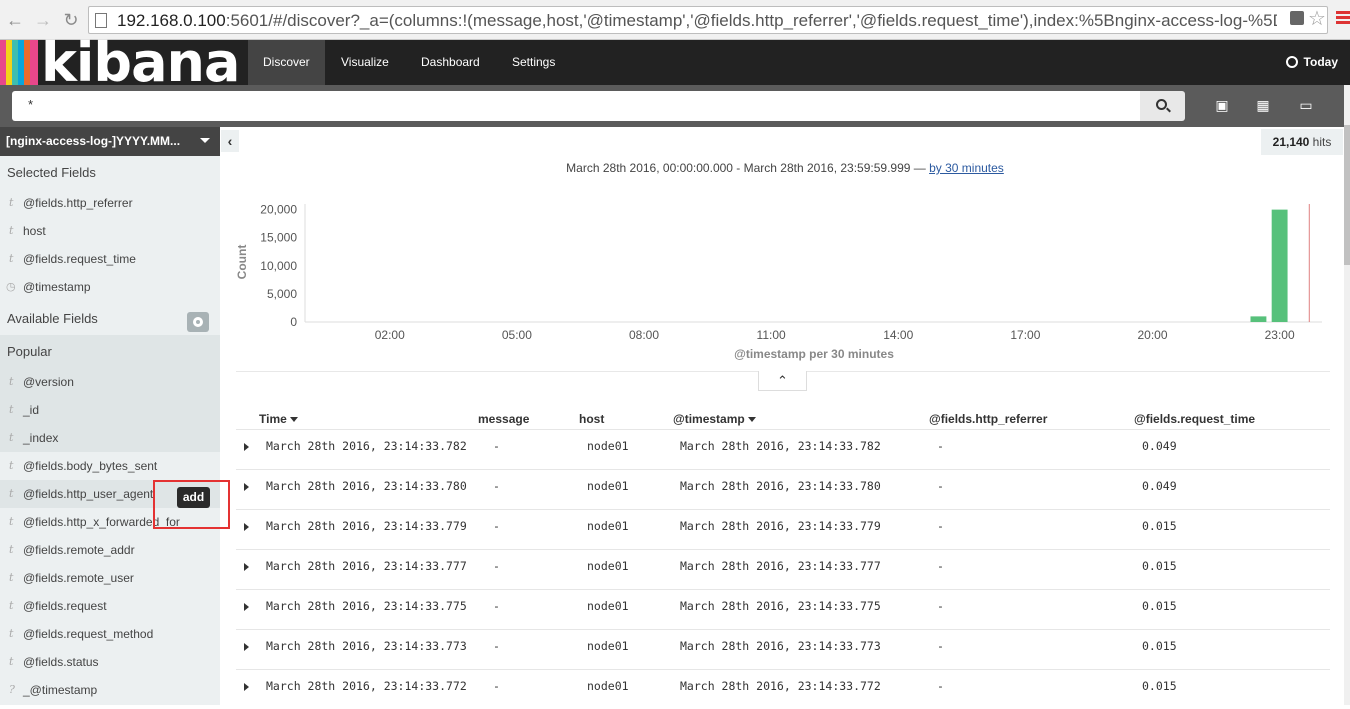 The width and height of the screenshot is (1350, 709). I want to click on available-field: t @fields.remote_addr, so click(110, 550).